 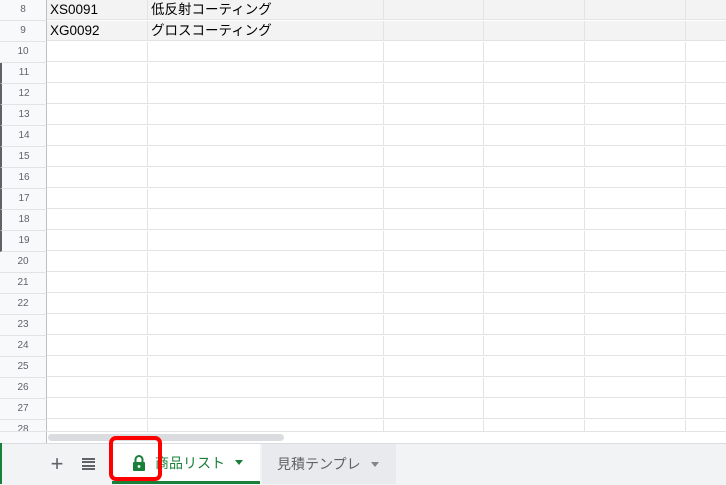 I want to click on table-row: 20, so click(x=363, y=262).